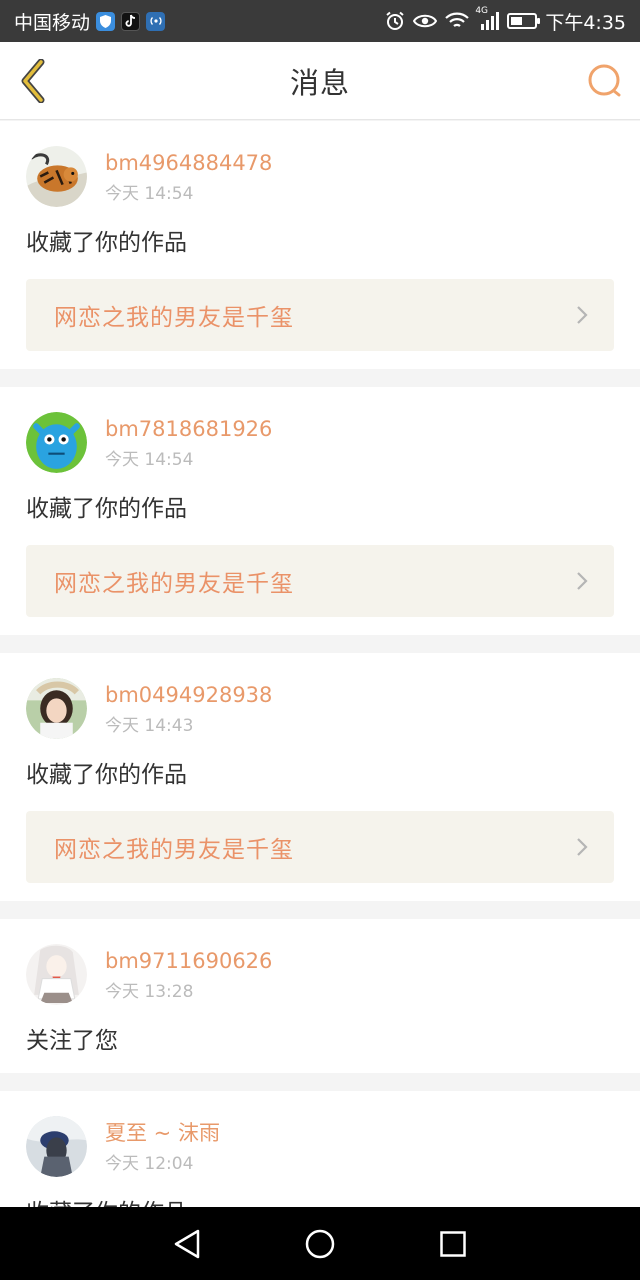  Describe the element at coordinates (188, 961) in the screenshot. I see `username: bm9711690626` at that location.